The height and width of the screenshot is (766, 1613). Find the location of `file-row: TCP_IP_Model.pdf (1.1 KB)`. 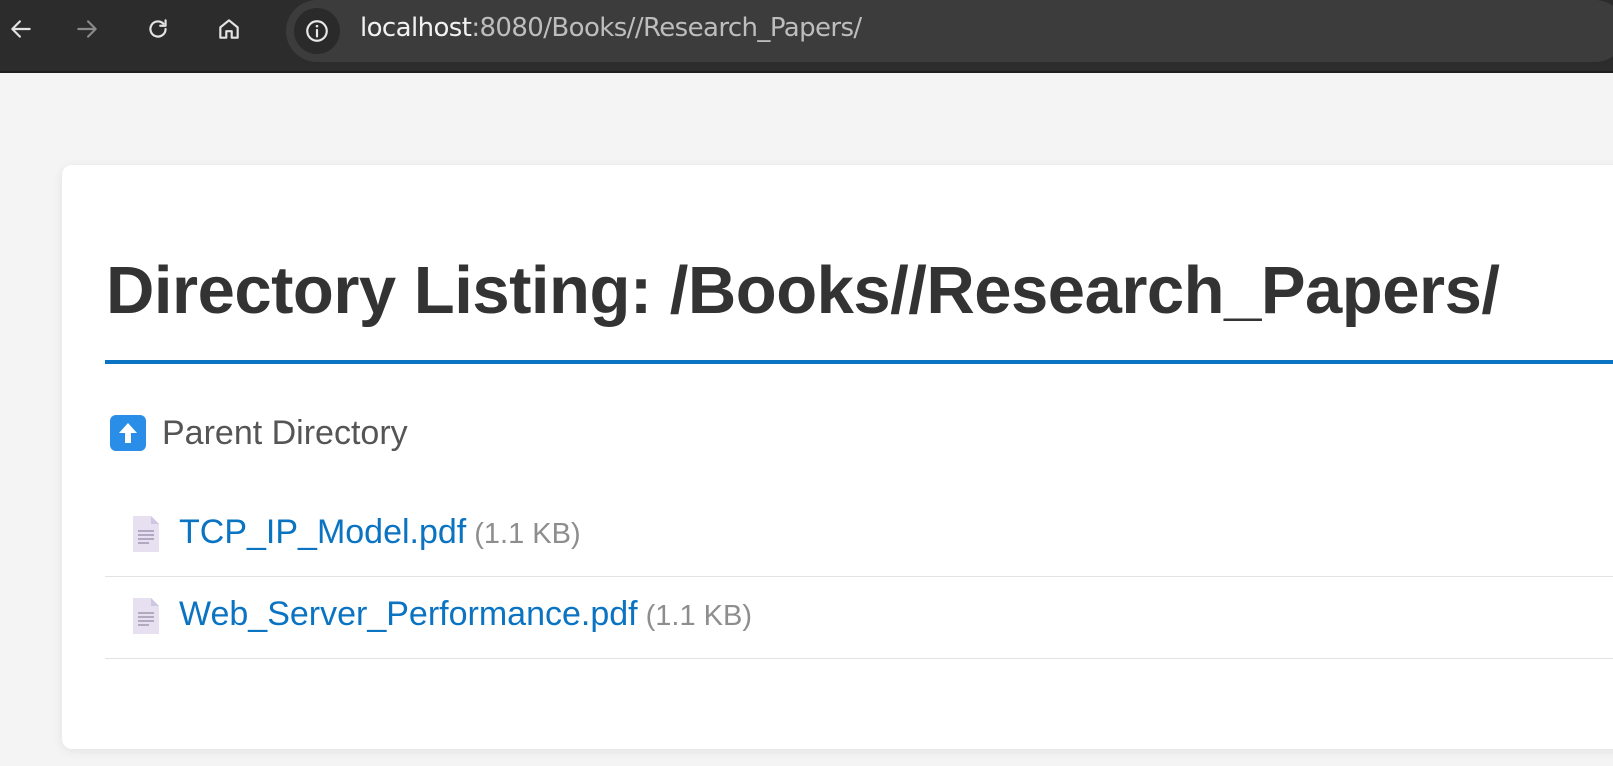

file-row: TCP_IP_Model.pdf (1.1 KB) is located at coordinates (859, 536).